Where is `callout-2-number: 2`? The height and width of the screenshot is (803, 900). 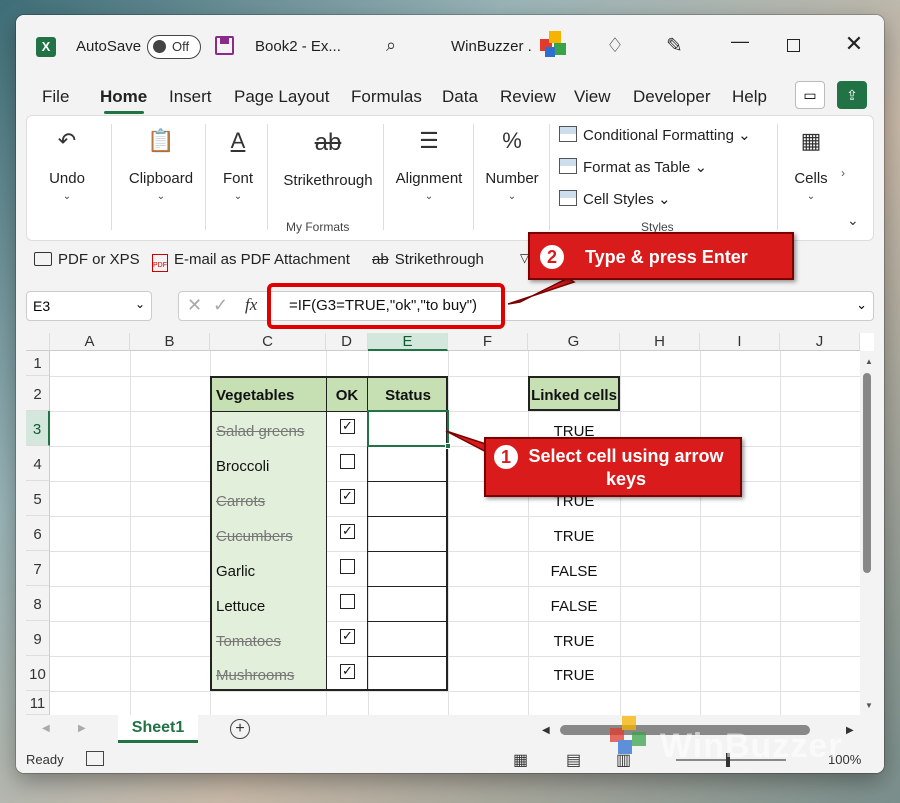 callout-2-number: 2 is located at coordinates (552, 257).